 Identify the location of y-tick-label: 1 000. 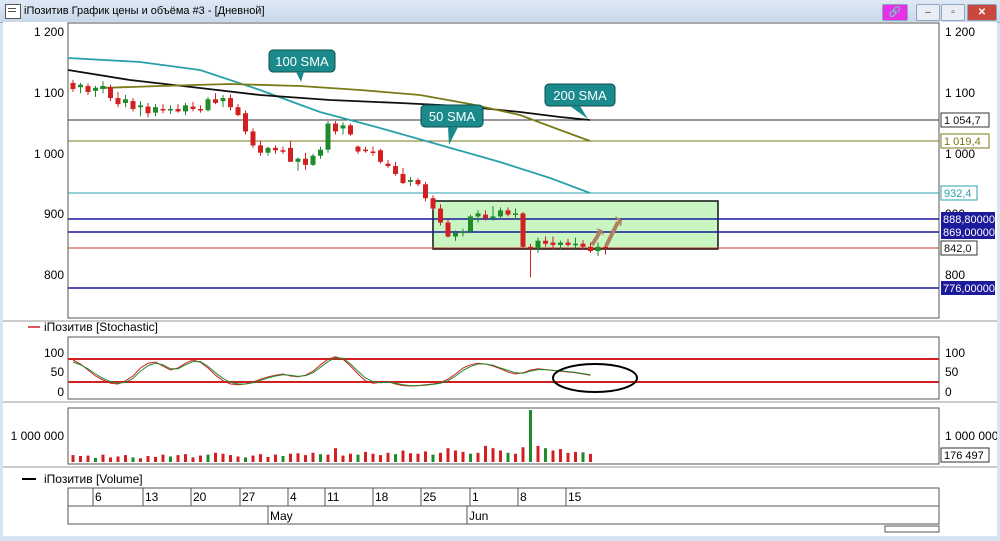
(960, 154).